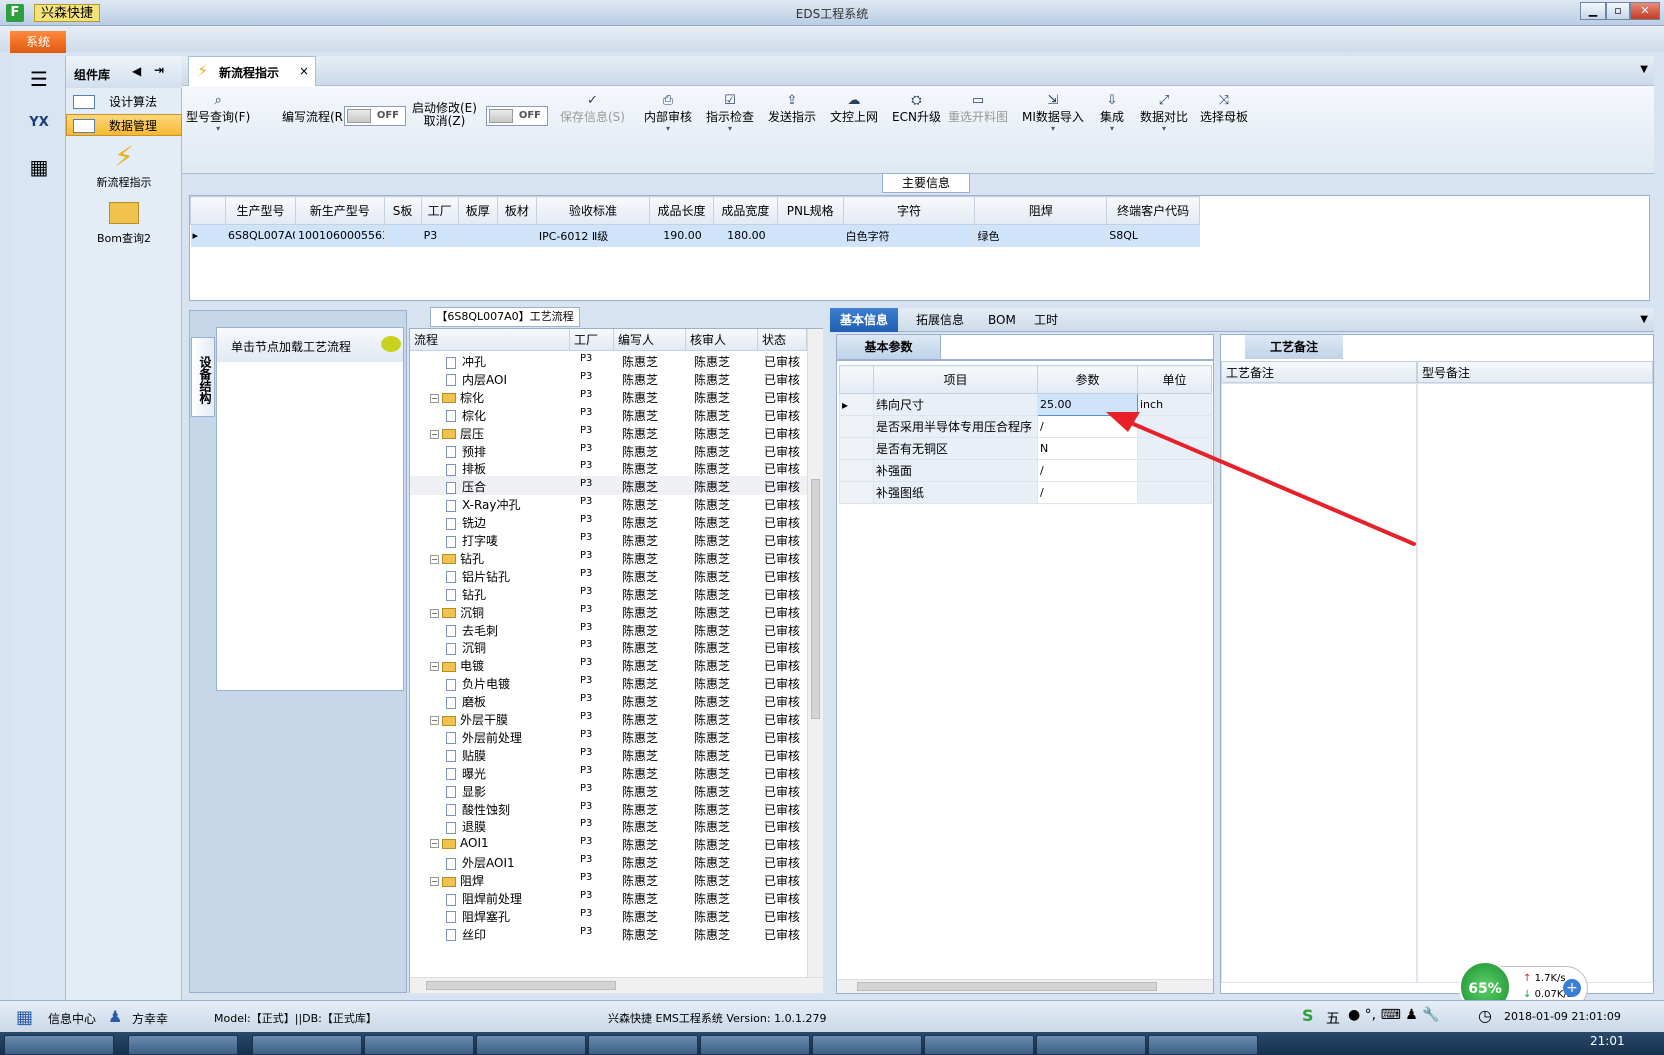  Describe the element at coordinates (889, 347) in the screenshot. I see `tab-basic-params: 基本参数` at that location.